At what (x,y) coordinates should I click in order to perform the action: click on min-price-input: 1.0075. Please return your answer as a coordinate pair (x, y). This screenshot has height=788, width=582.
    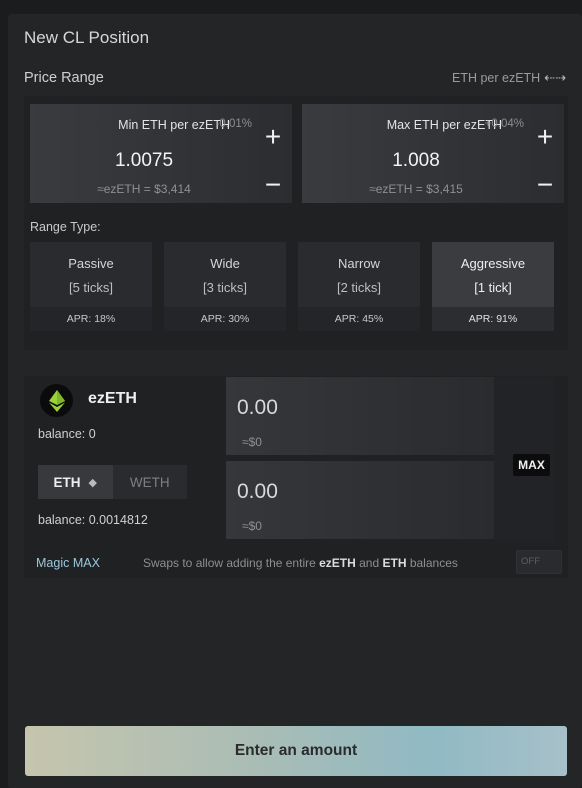
    Looking at the image, I should click on (144, 161).